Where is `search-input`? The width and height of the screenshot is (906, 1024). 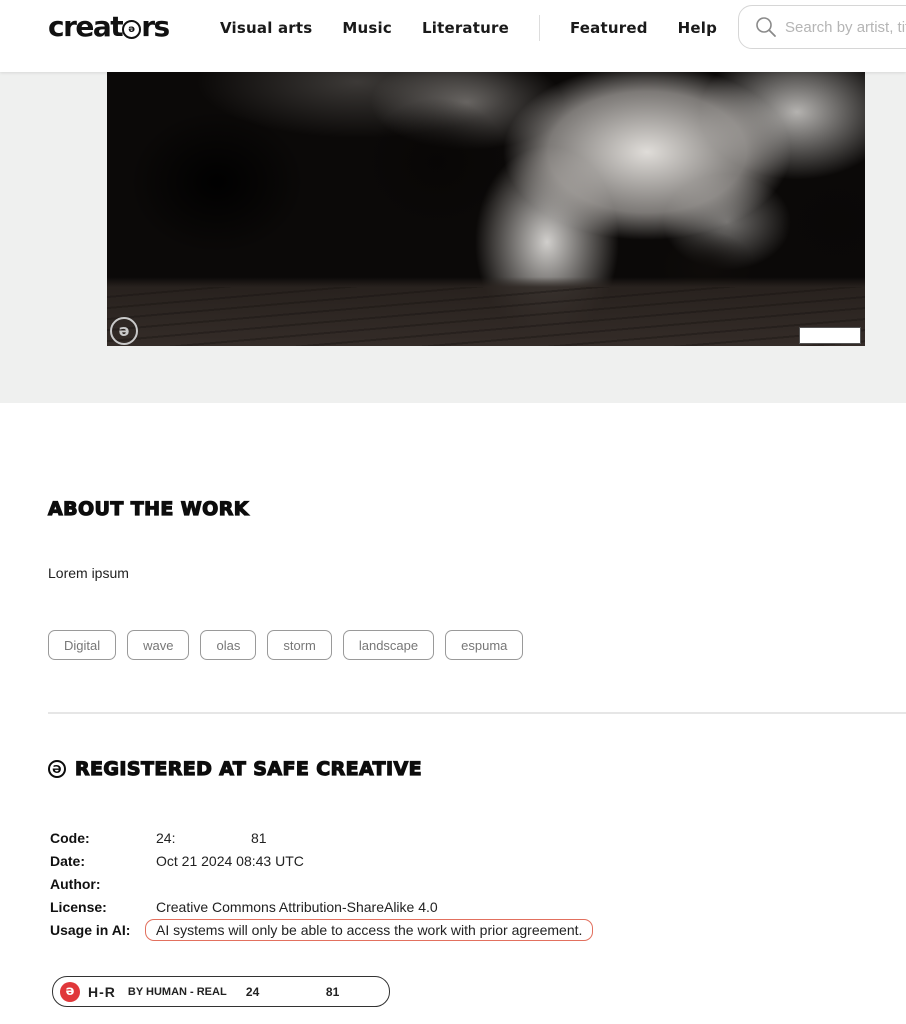 search-input is located at coordinates (845, 27).